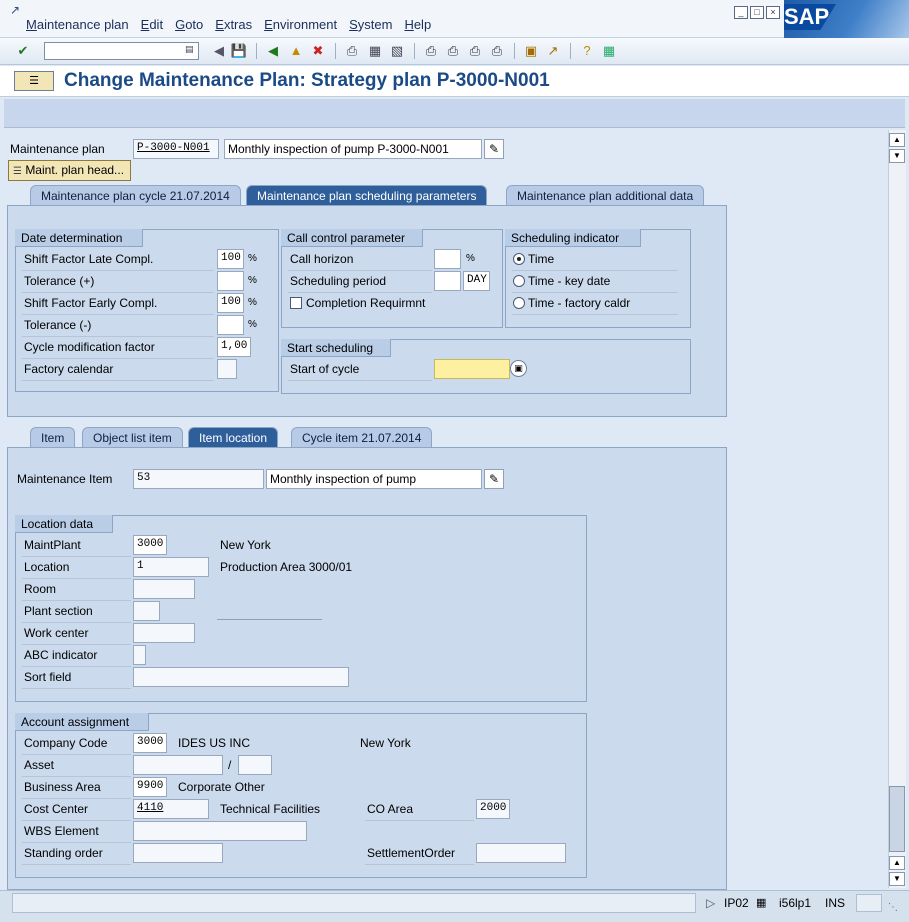  I want to click on check-icon: ✔, so click(23, 51).